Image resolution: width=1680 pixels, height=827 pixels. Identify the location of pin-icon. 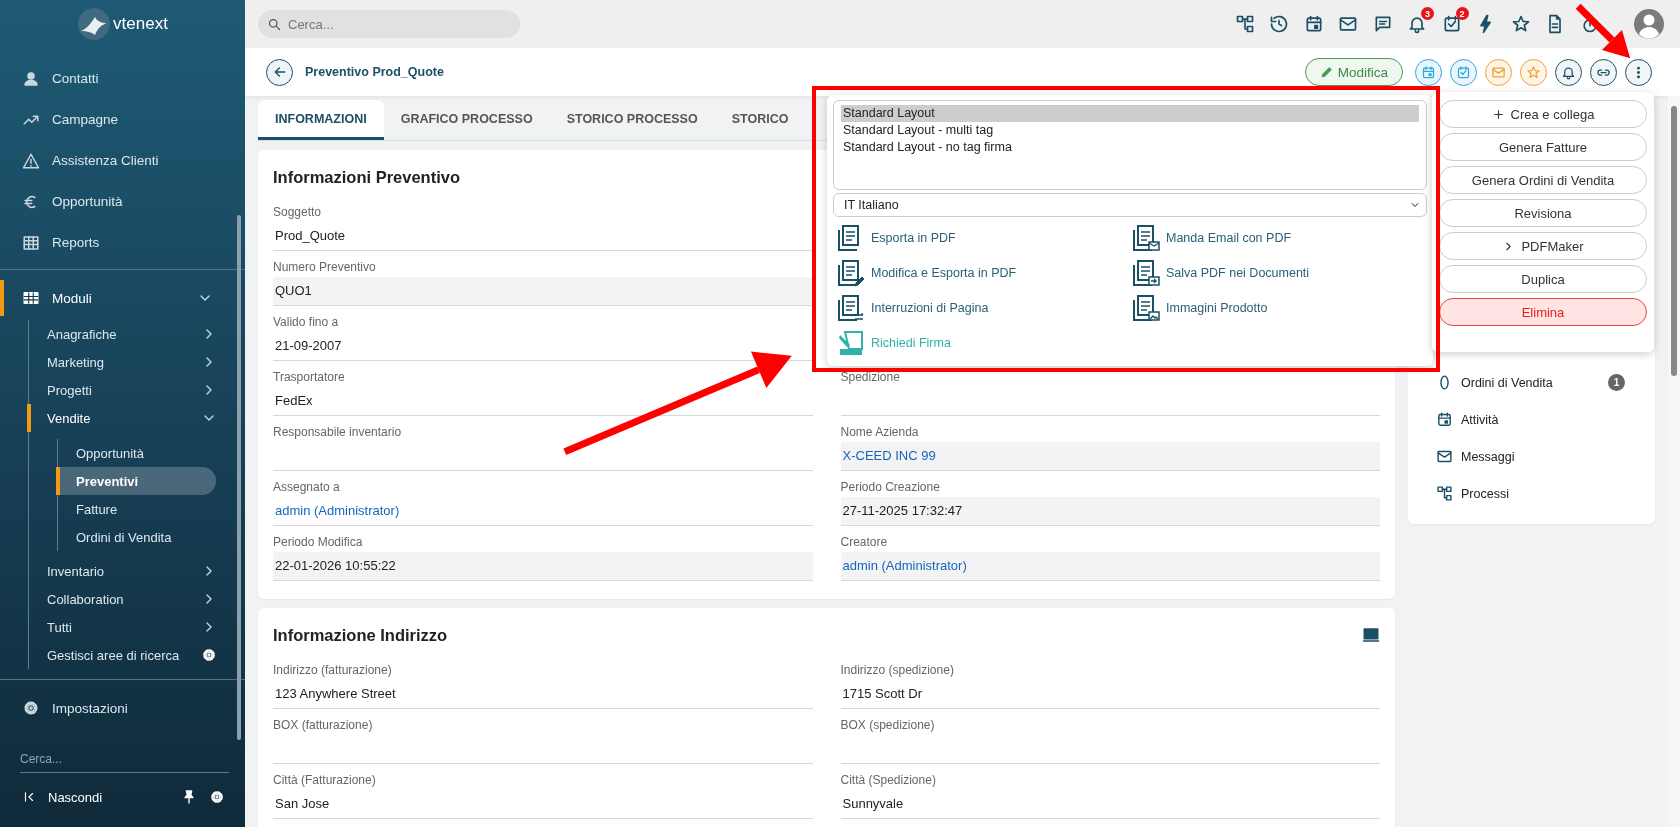
(189, 797).